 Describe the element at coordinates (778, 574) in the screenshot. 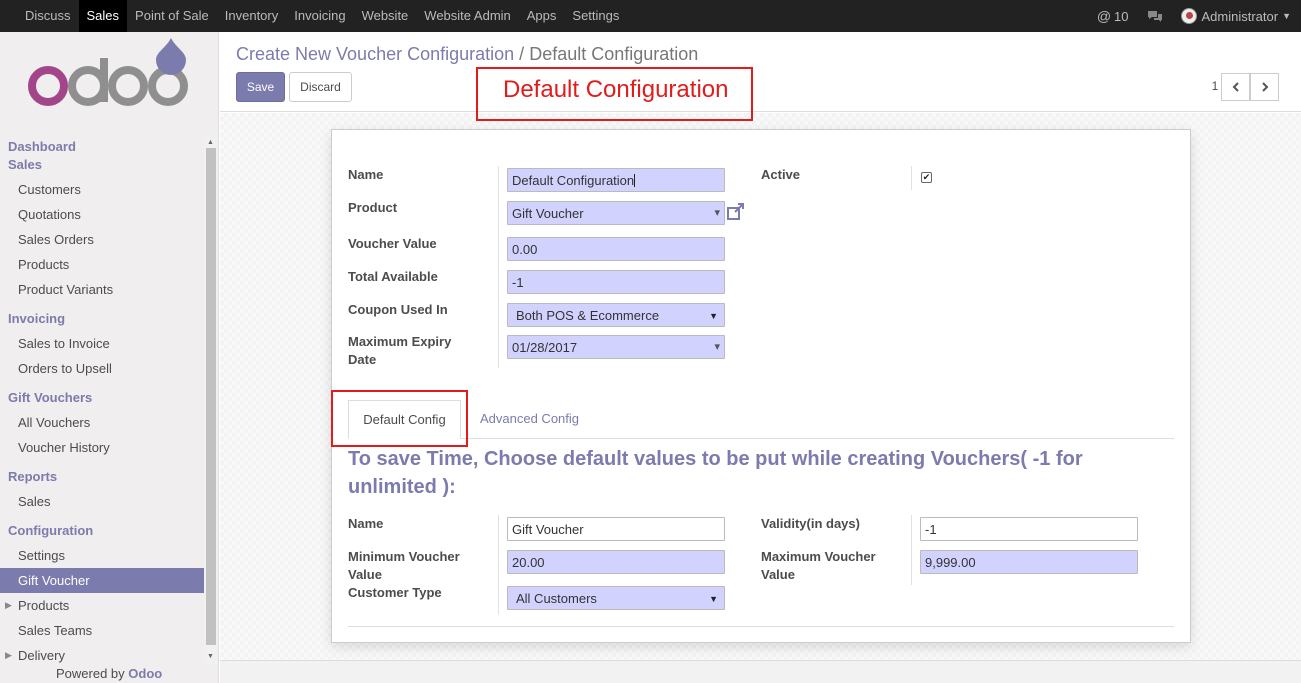

I see `max-voucher-label-line2: Value` at that location.